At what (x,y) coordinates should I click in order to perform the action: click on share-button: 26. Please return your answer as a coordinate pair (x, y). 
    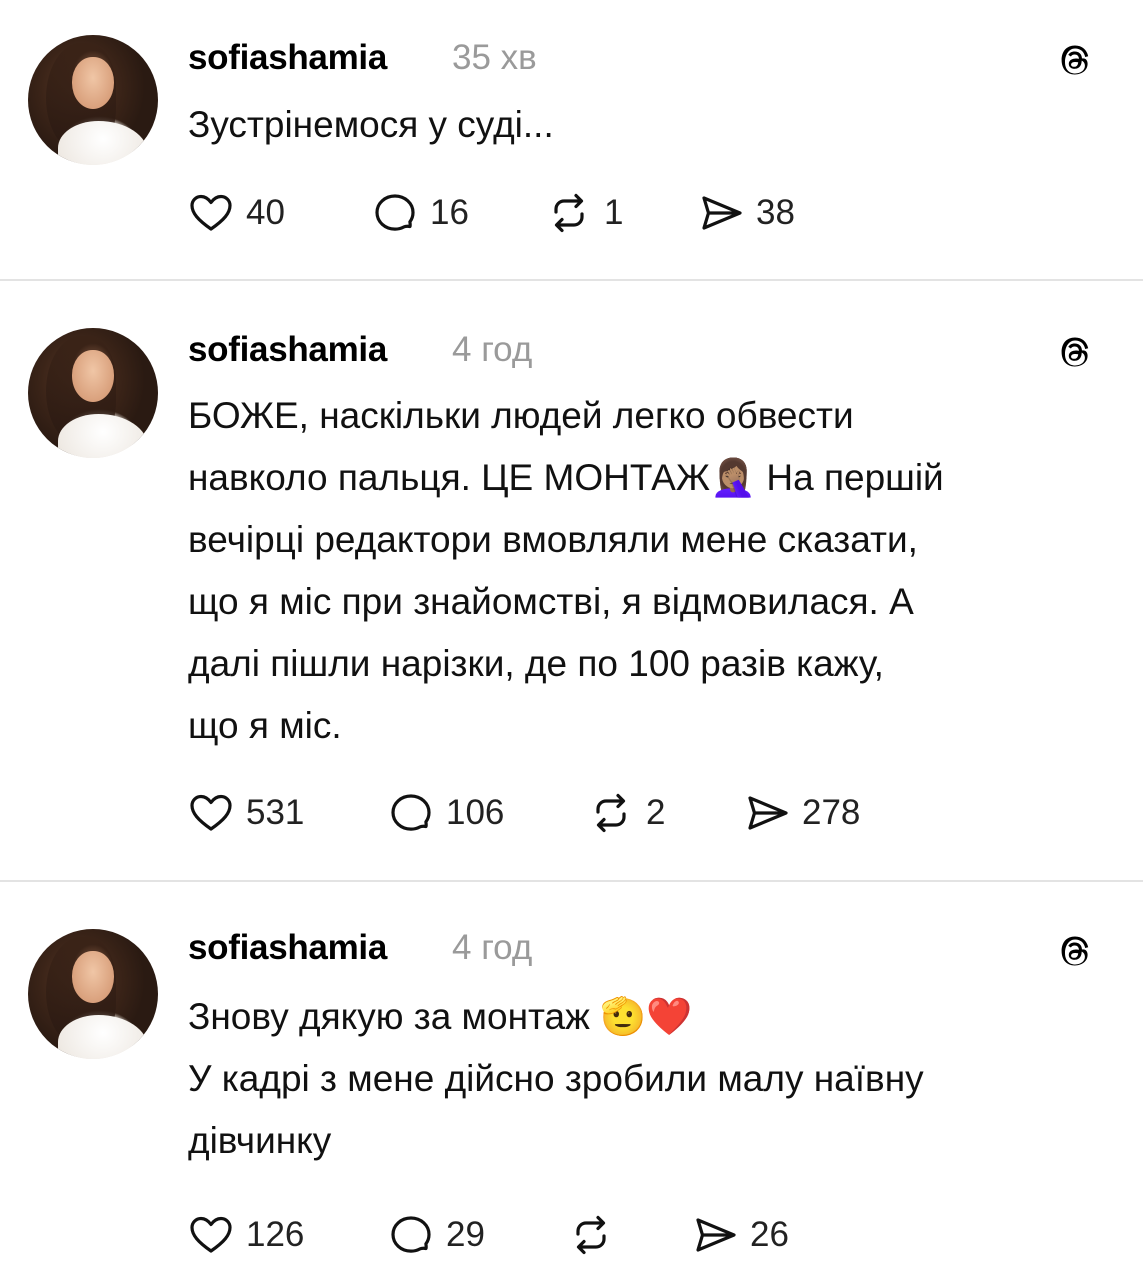
    Looking at the image, I should click on (740, 1235).